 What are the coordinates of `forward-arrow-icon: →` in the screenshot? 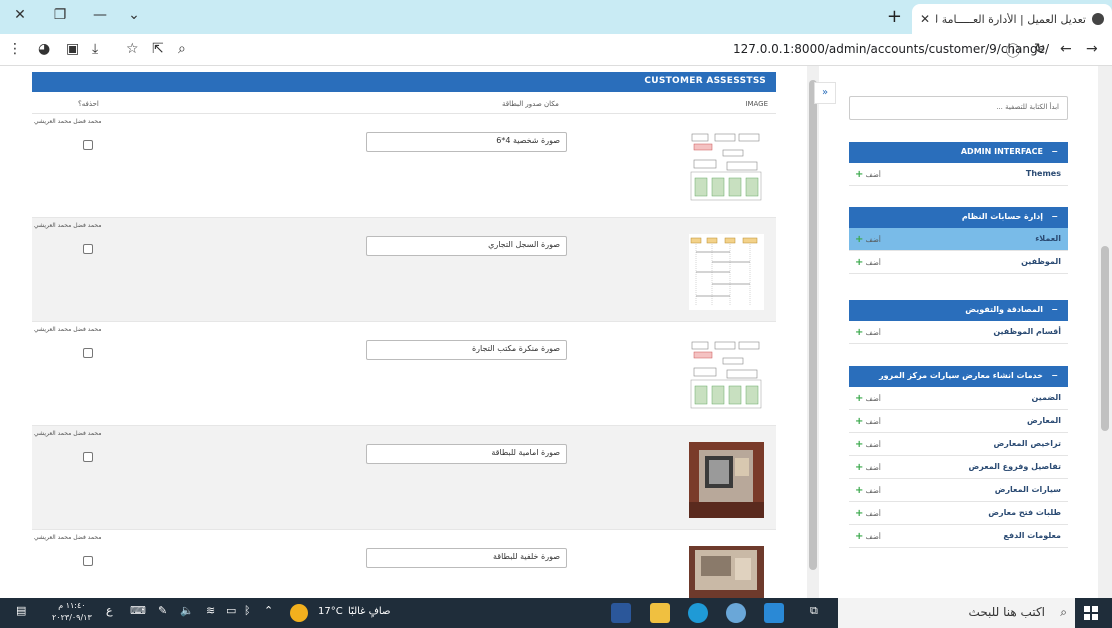 It's located at (1092, 49).